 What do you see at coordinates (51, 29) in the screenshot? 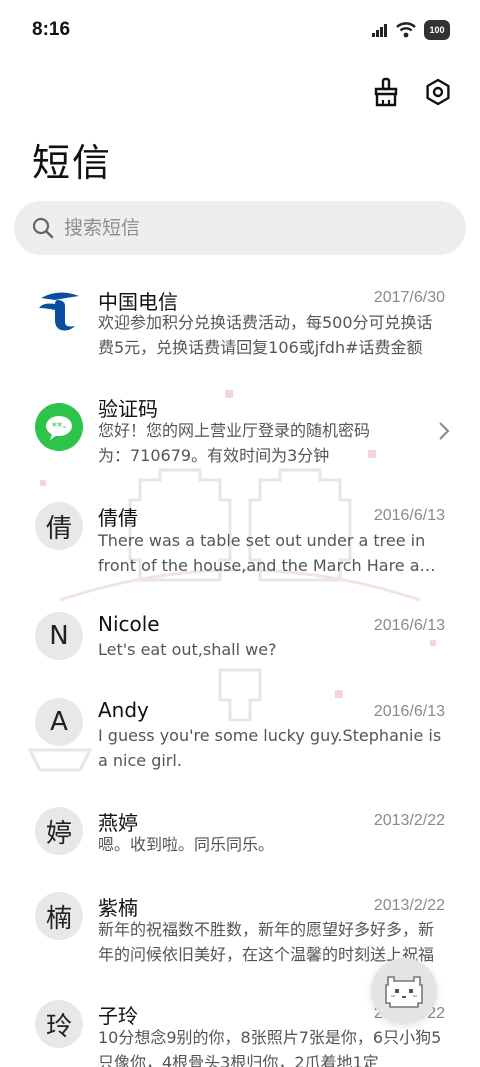
I see `status-time: 8:16` at bounding box center [51, 29].